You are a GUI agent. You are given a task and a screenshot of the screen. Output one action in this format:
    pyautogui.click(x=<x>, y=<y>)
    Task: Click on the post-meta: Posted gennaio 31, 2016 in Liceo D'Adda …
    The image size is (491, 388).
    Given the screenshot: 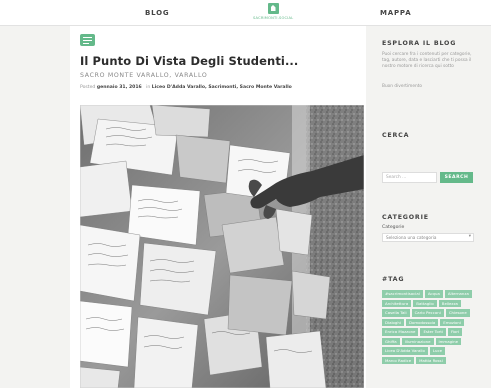 What is the action you would take?
    pyautogui.click(x=186, y=87)
    